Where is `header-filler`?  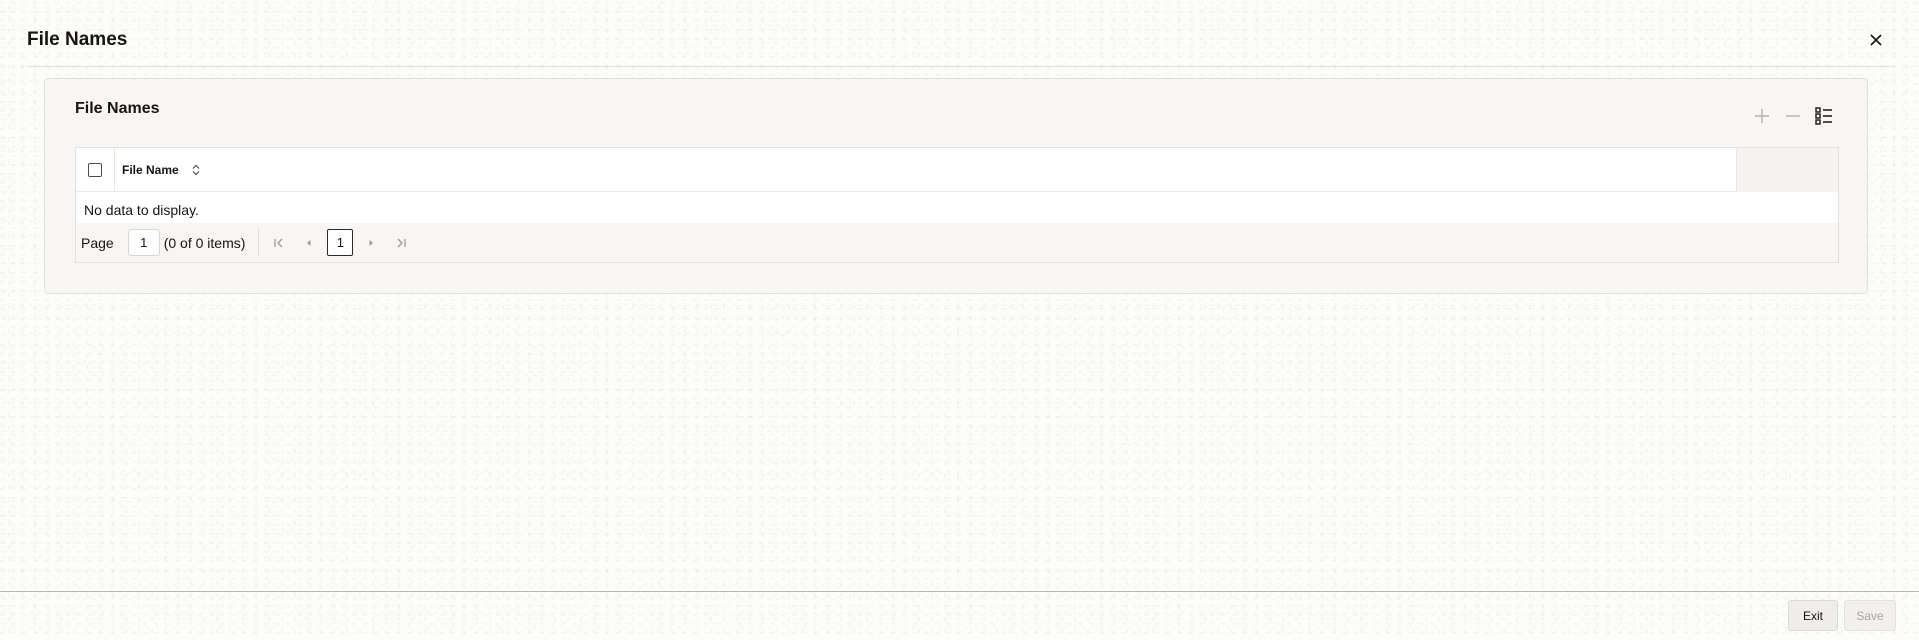 header-filler is located at coordinates (1787, 170).